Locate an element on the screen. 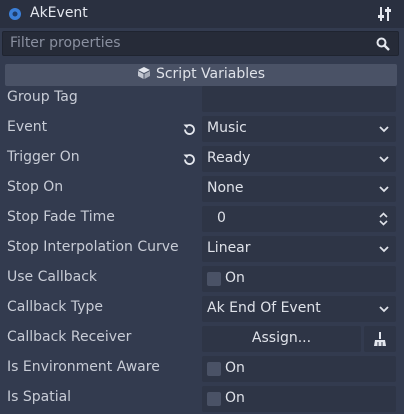 The width and height of the screenshot is (404, 414). use-callback-checkbox: On is located at coordinates (299, 279).